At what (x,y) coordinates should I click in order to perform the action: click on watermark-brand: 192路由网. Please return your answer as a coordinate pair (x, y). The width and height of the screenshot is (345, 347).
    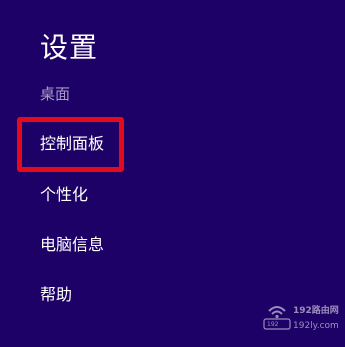
    Looking at the image, I should click on (316, 311).